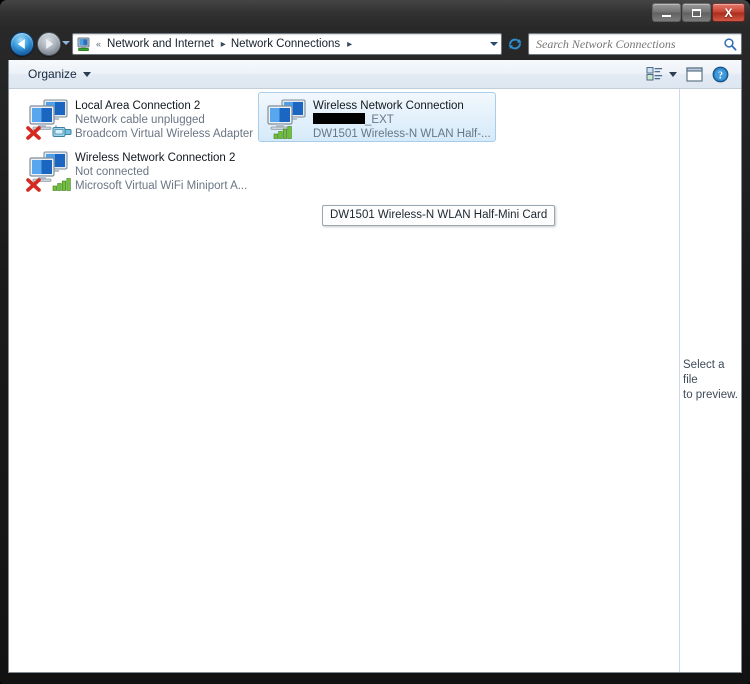  I want to click on preview-pane-message: Select a file to preview., so click(710, 380).